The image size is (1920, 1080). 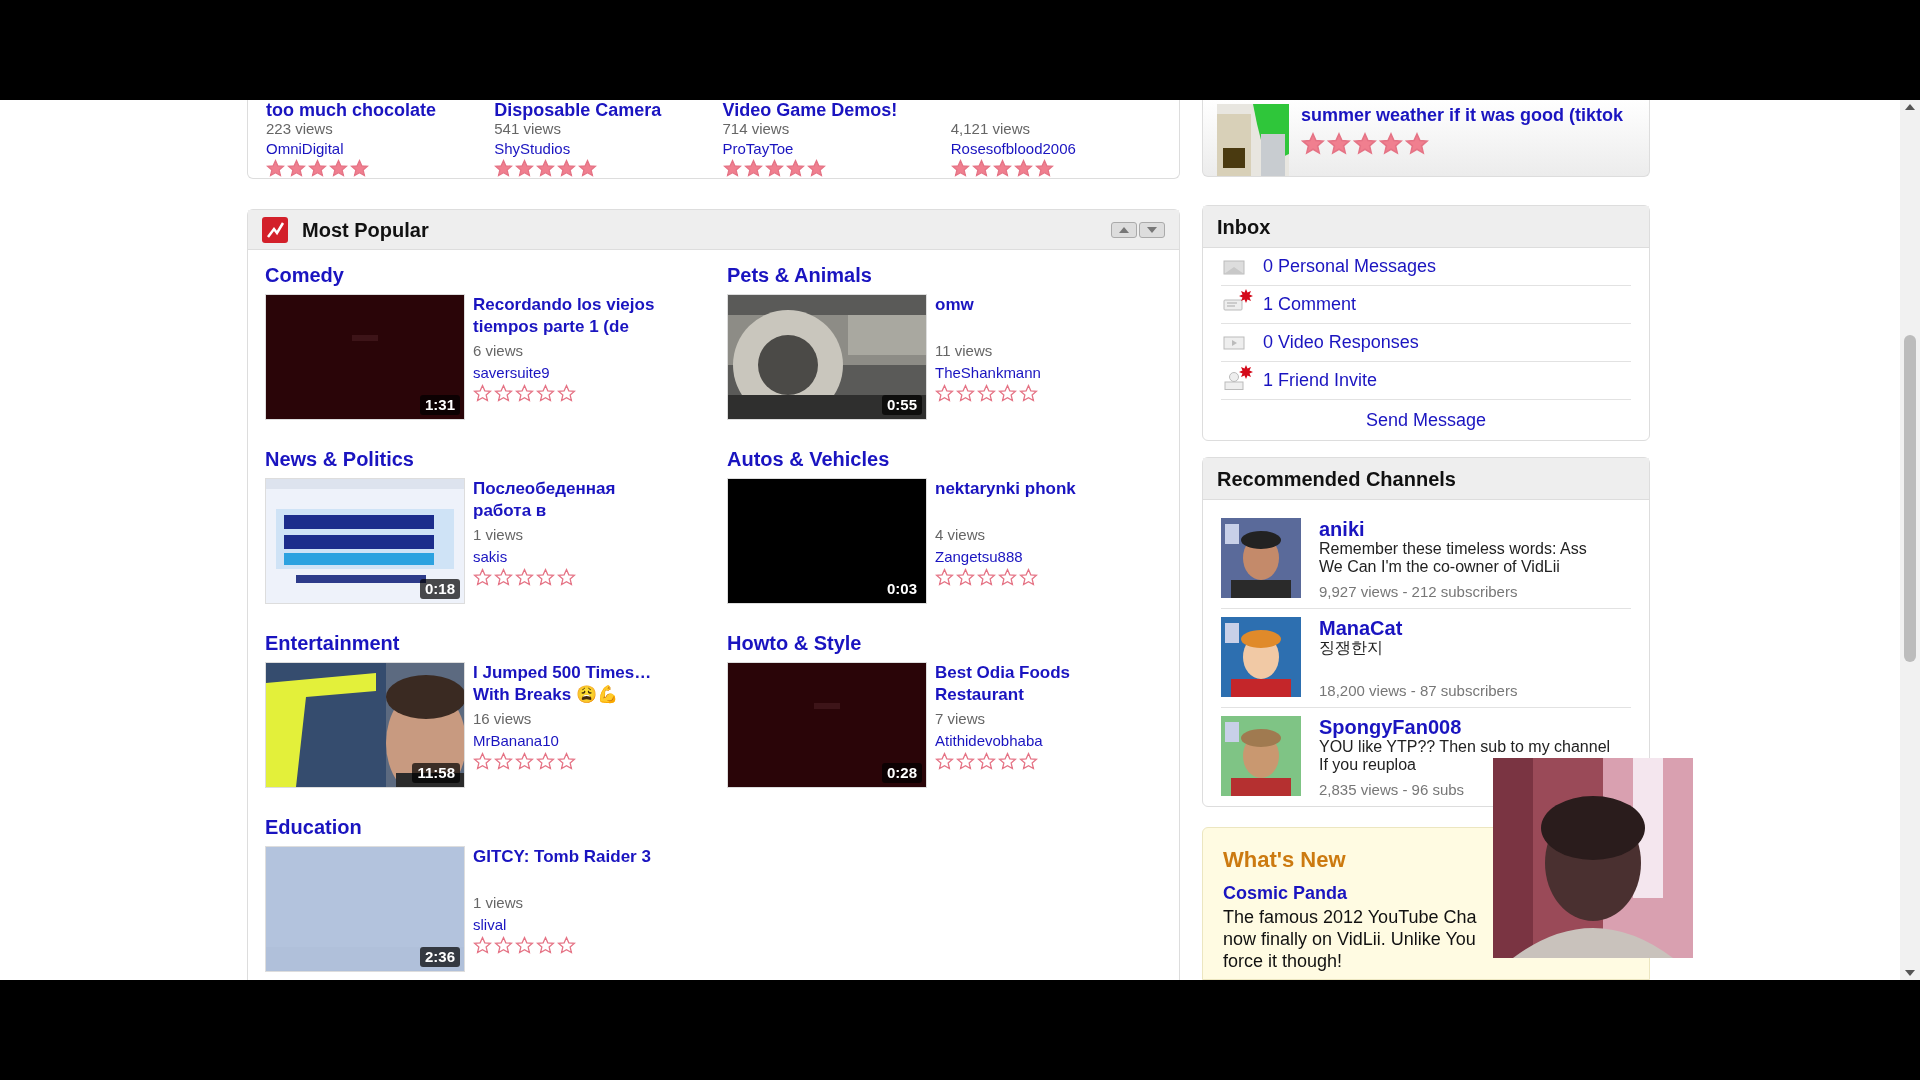 I want to click on video-thumbnail: 11:58, so click(x=365, y=725).